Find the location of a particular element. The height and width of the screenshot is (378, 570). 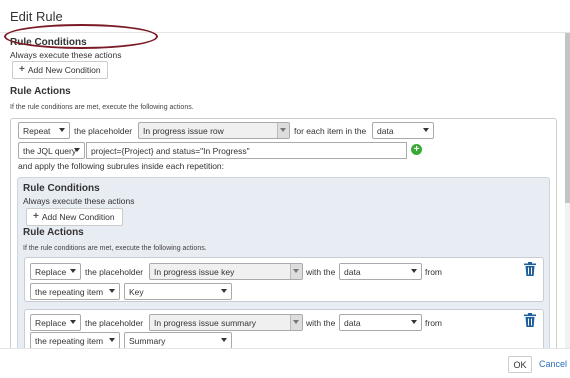

rule-actions-heading: Rule Actions is located at coordinates (40, 91).